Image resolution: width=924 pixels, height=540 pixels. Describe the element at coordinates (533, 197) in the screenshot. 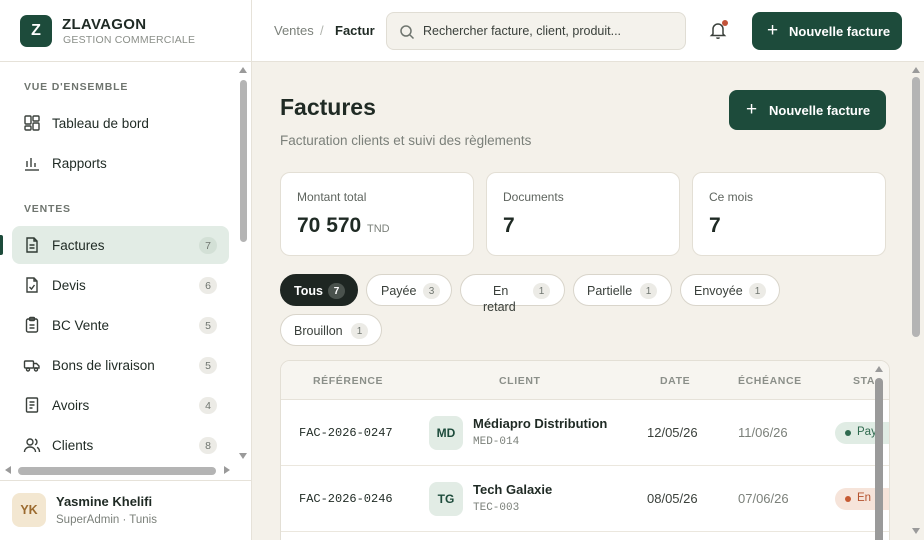

I see `stat-label: Documents` at that location.